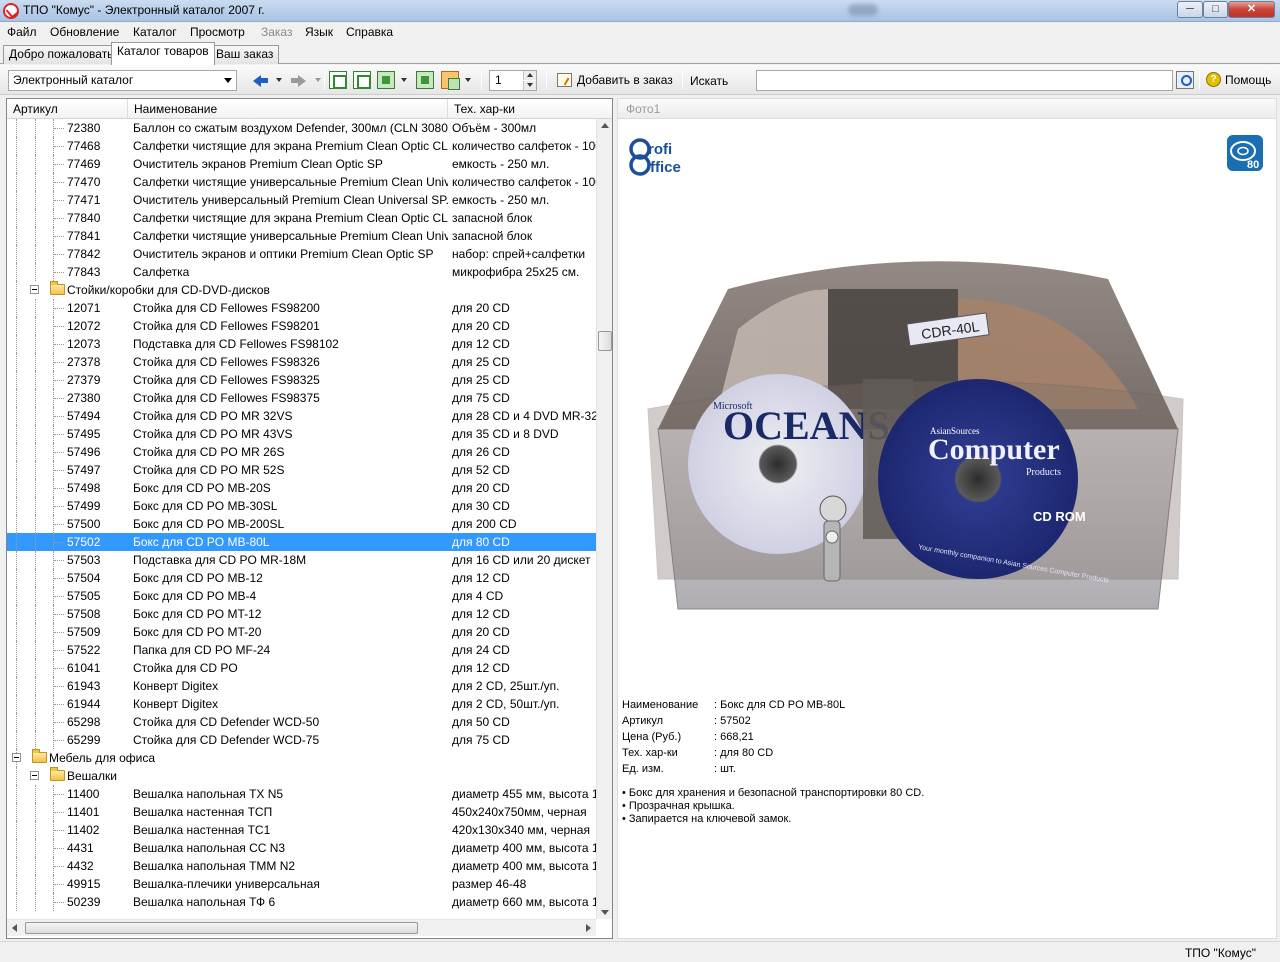 This screenshot has width=1280, height=962. Describe the element at coordinates (301, 524) in the screenshot. I see `table-row: 57500 Бокс для CD PO MB-200SL для 200 CD` at that location.